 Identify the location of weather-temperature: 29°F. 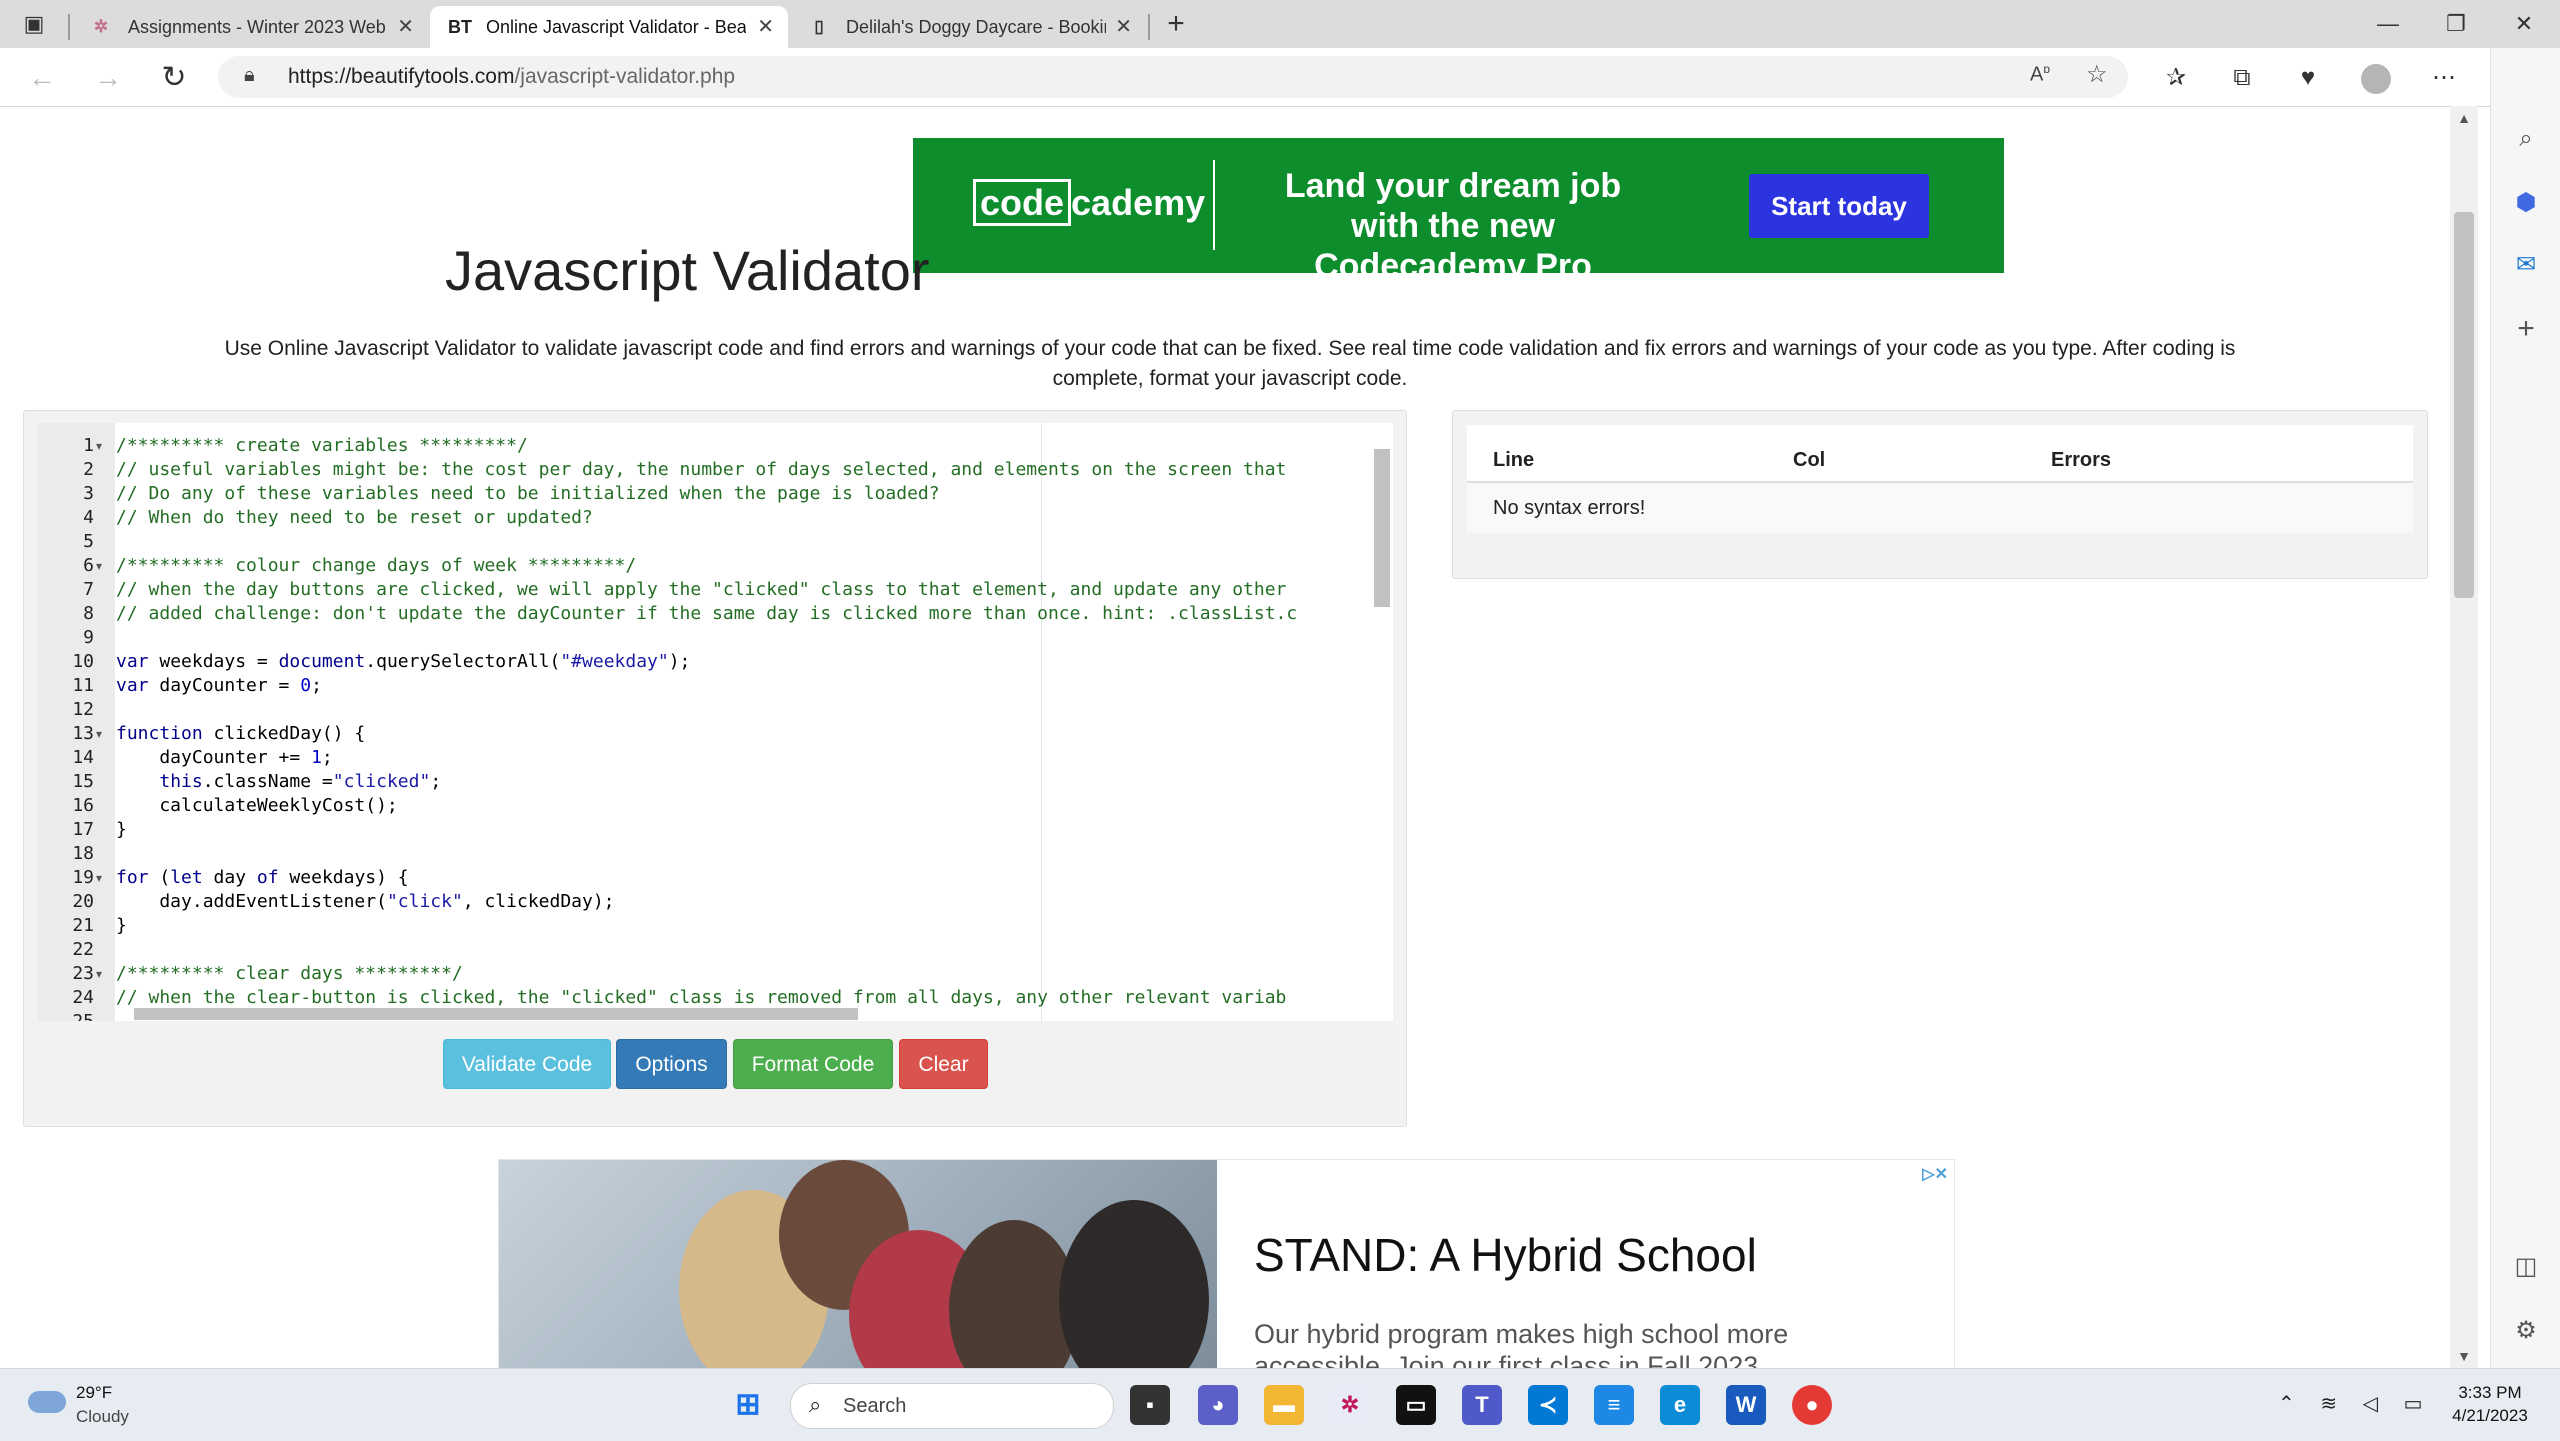
(94, 1393).